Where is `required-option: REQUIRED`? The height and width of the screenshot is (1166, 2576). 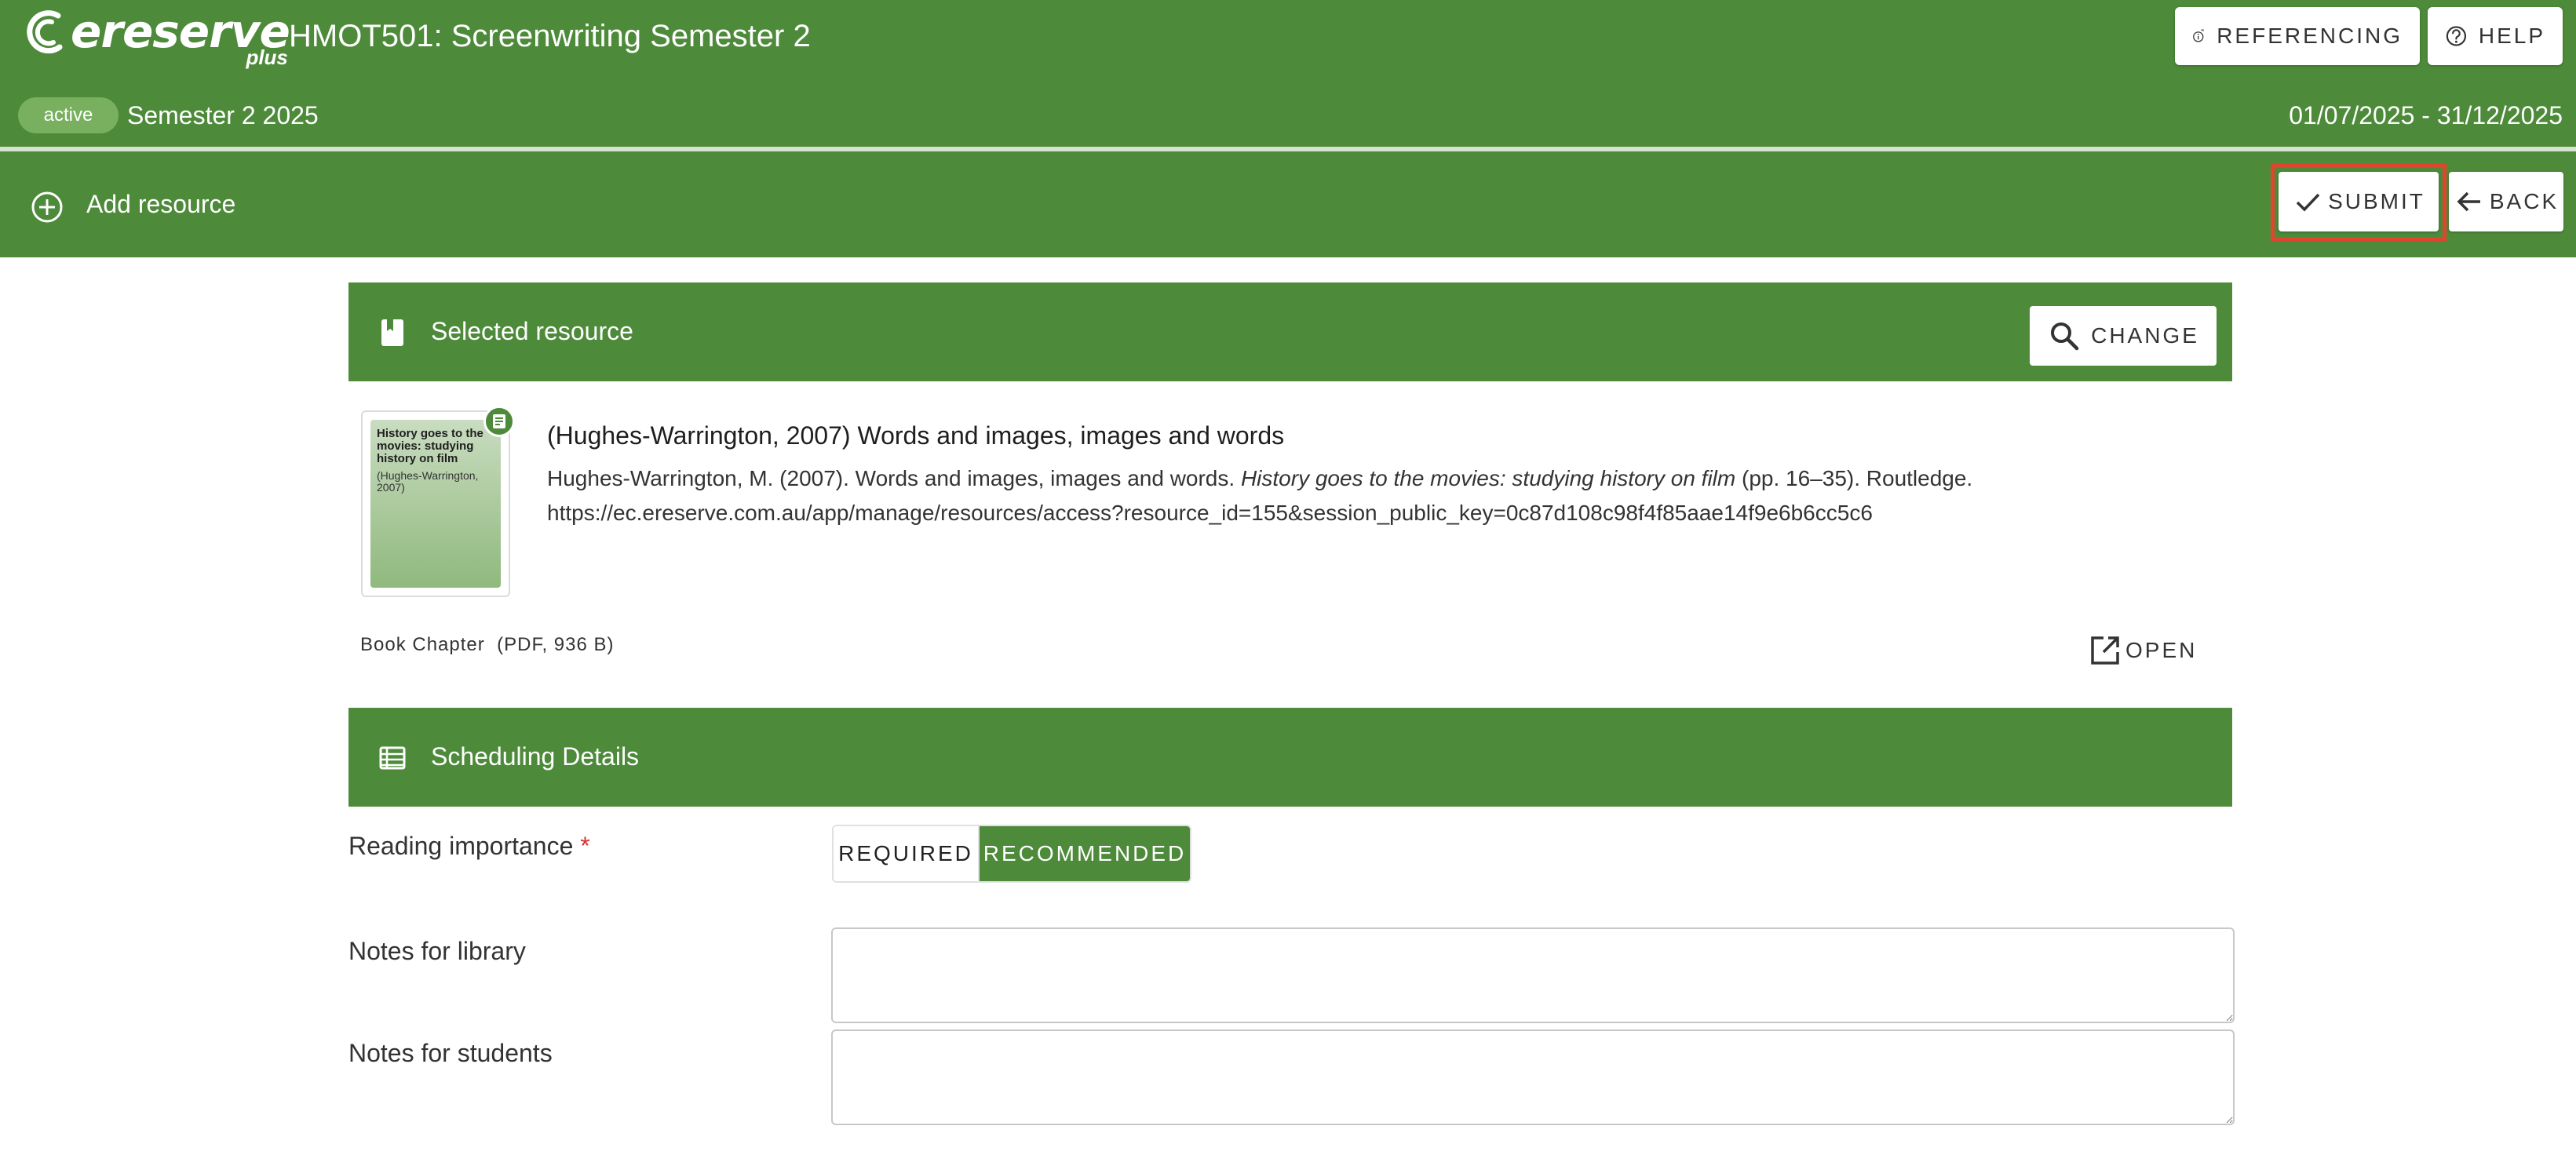 required-option: REQUIRED is located at coordinates (907, 853).